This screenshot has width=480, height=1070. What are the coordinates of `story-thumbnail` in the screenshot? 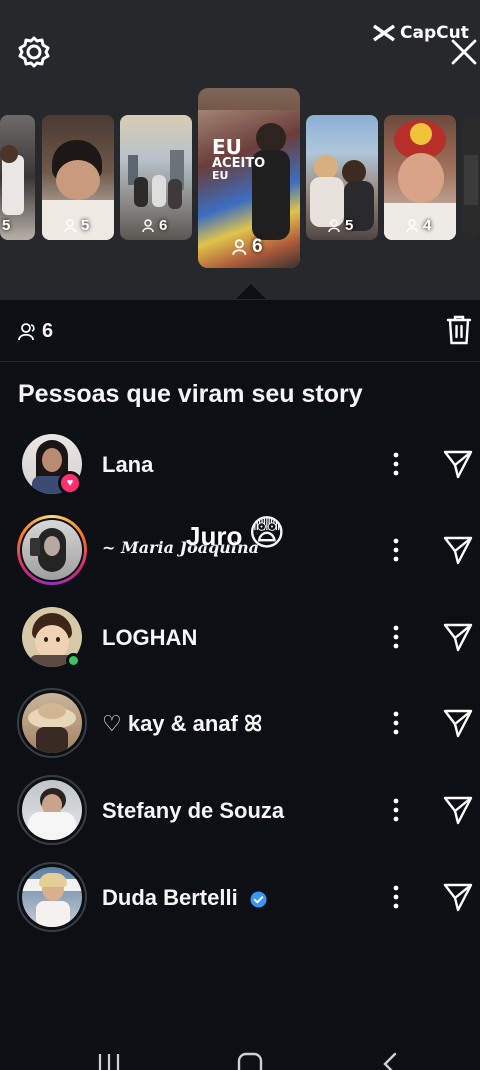 It's located at (471, 177).